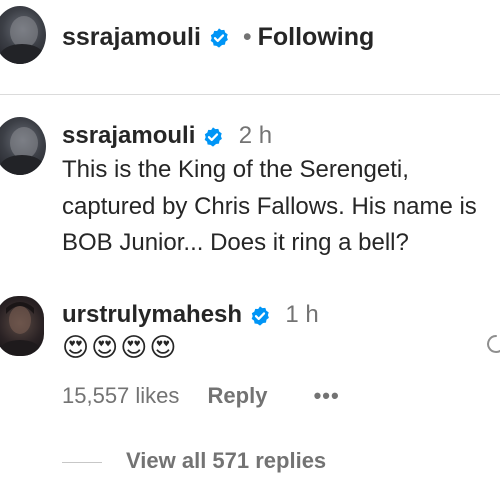 The image size is (500, 500). I want to click on comment-meta: 15,557 likes Reply •••, so click(201, 396).